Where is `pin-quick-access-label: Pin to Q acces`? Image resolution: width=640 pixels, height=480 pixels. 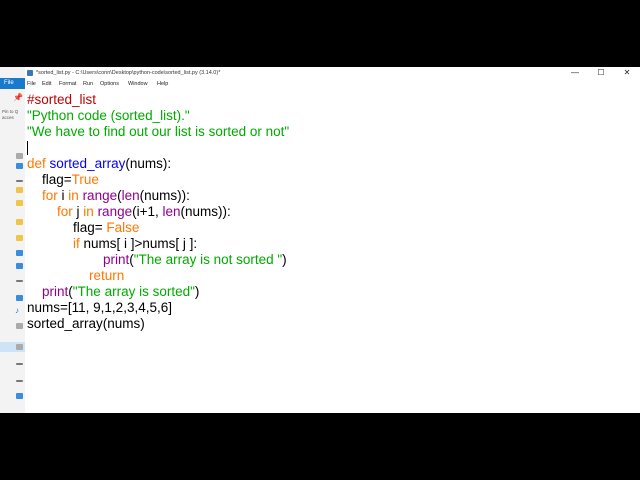
pin-quick-access-label: Pin to Q acces is located at coordinates (10, 115).